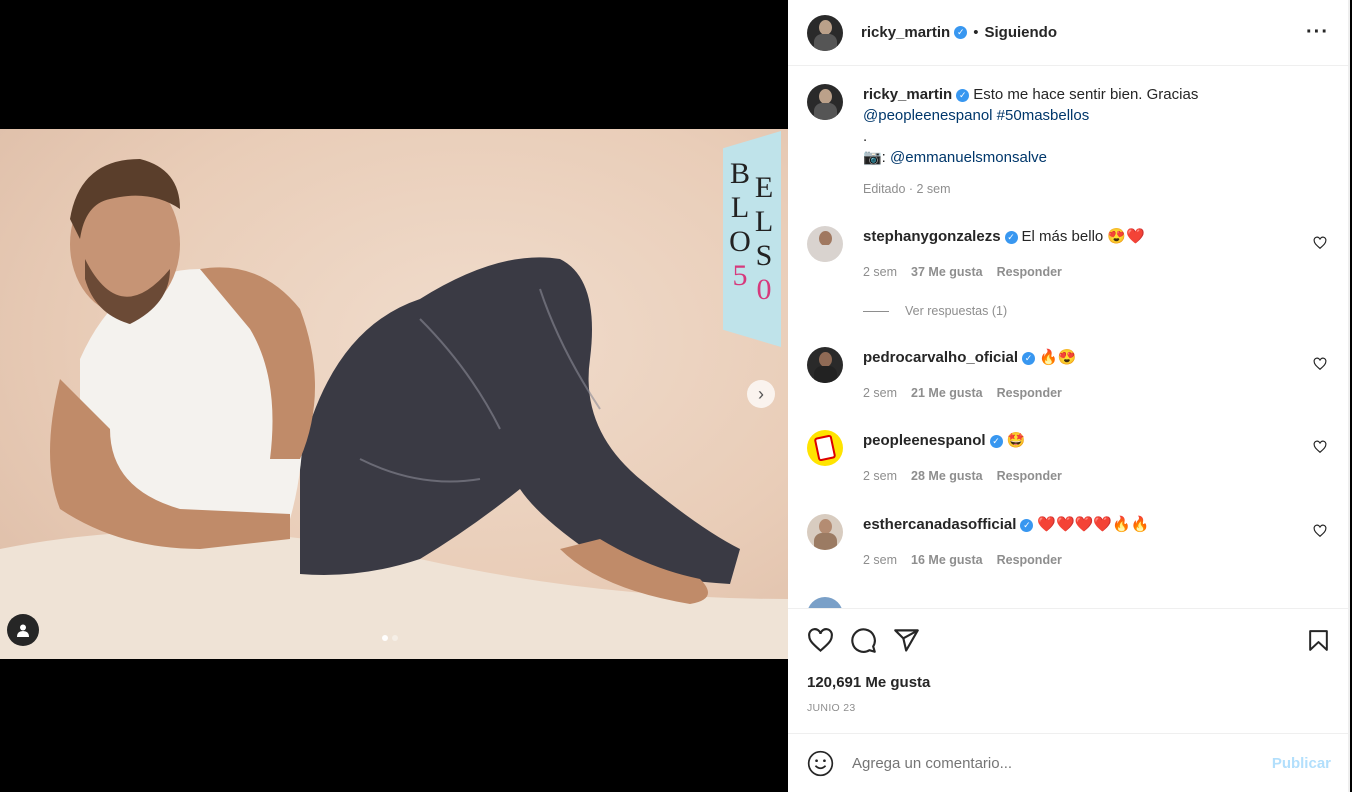 Image resolution: width=1352 pixels, height=792 pixels. What do you see at coordinates (1068, 33) in the screenshot?
I see `post-header: ricky_martin ✓ • Siguiendo ···` at bounding box center [1068, 33].